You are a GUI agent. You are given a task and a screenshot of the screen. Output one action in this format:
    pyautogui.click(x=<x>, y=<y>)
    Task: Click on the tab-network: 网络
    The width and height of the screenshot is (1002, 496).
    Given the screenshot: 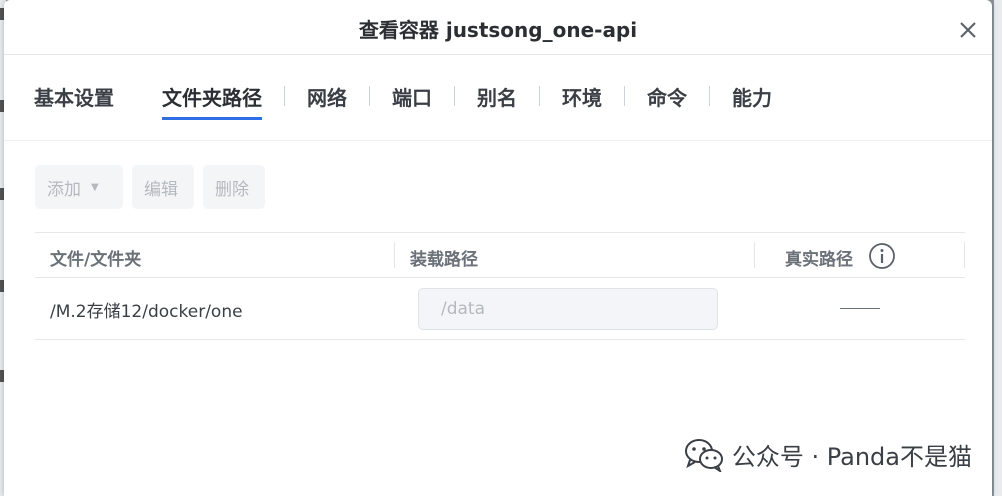 What is the action you would take?
    pyautogui.click(x=327, y=98)
    